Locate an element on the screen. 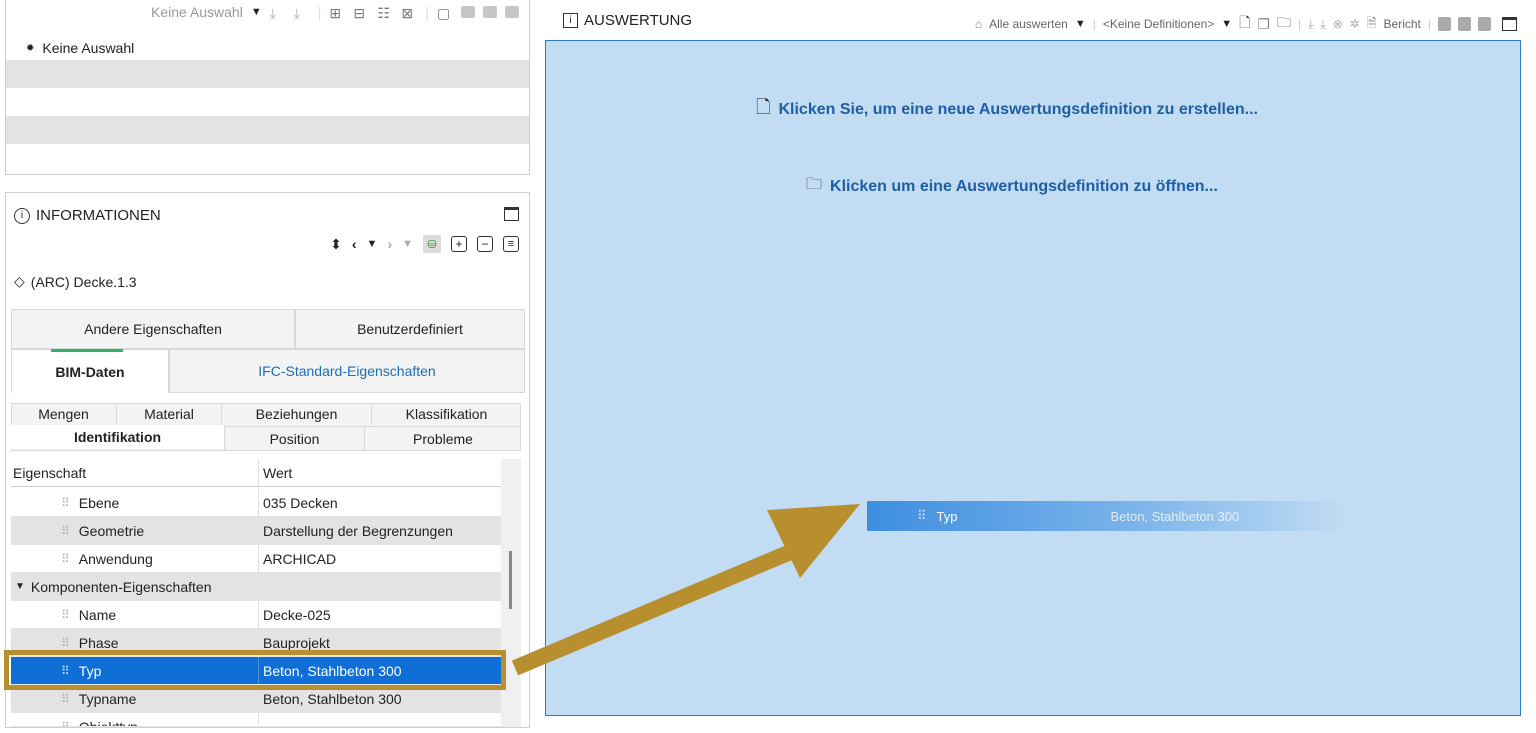 The image size is (1536, 733). info-icon: i is located at coordinates (22, 215).